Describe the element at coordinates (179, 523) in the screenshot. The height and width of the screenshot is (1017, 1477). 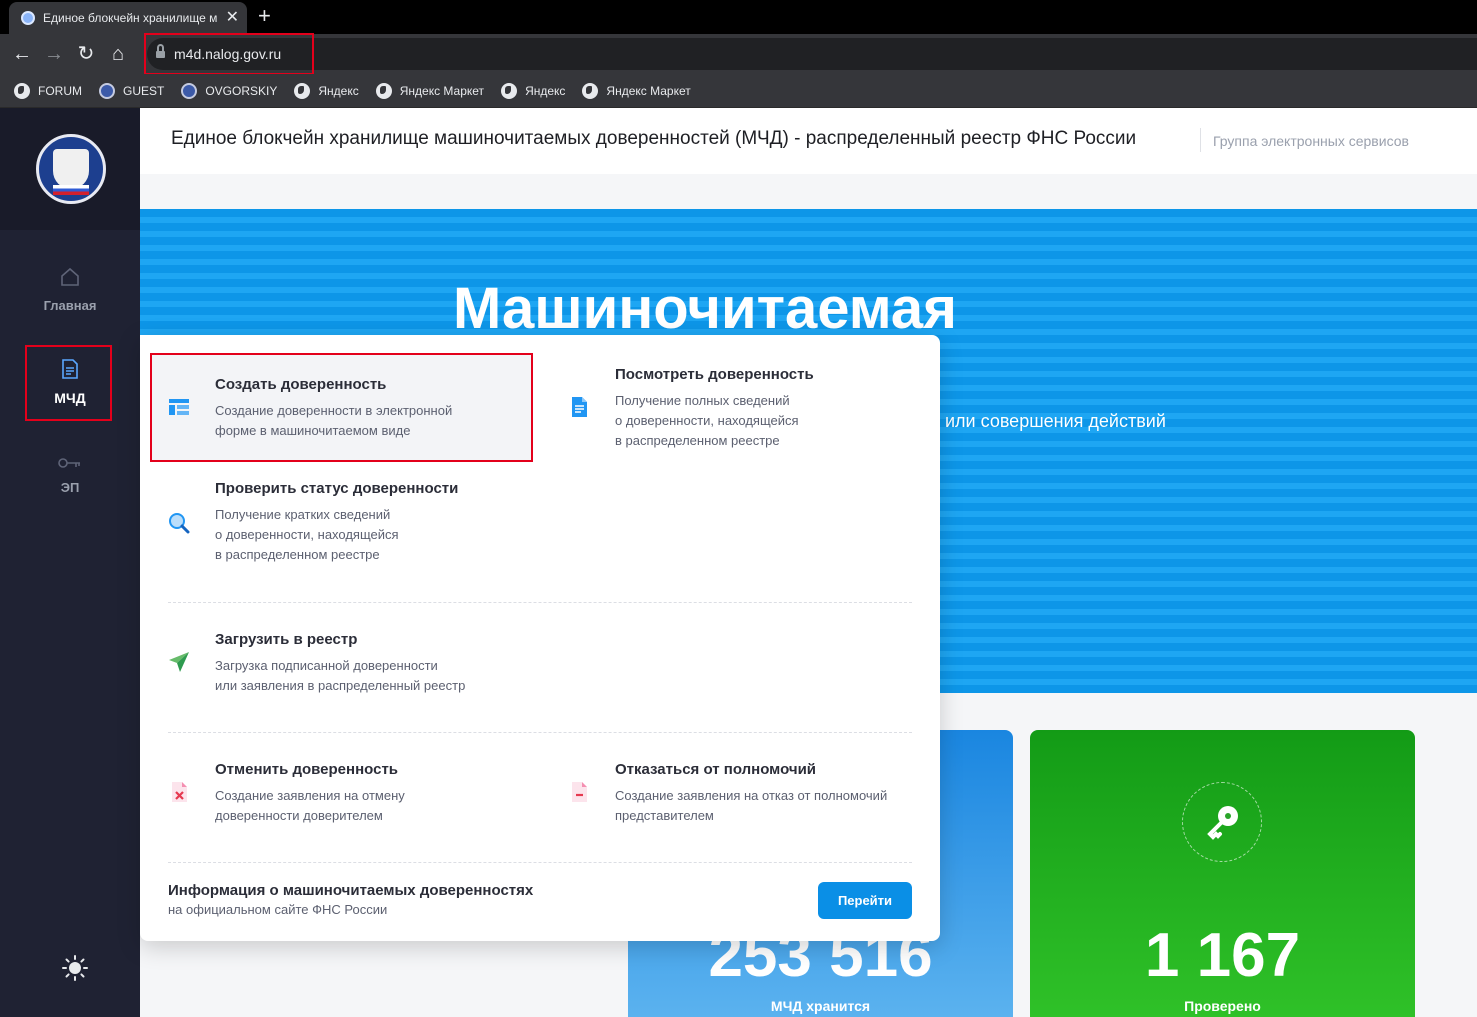
I see `magnifier-icon` at that location.